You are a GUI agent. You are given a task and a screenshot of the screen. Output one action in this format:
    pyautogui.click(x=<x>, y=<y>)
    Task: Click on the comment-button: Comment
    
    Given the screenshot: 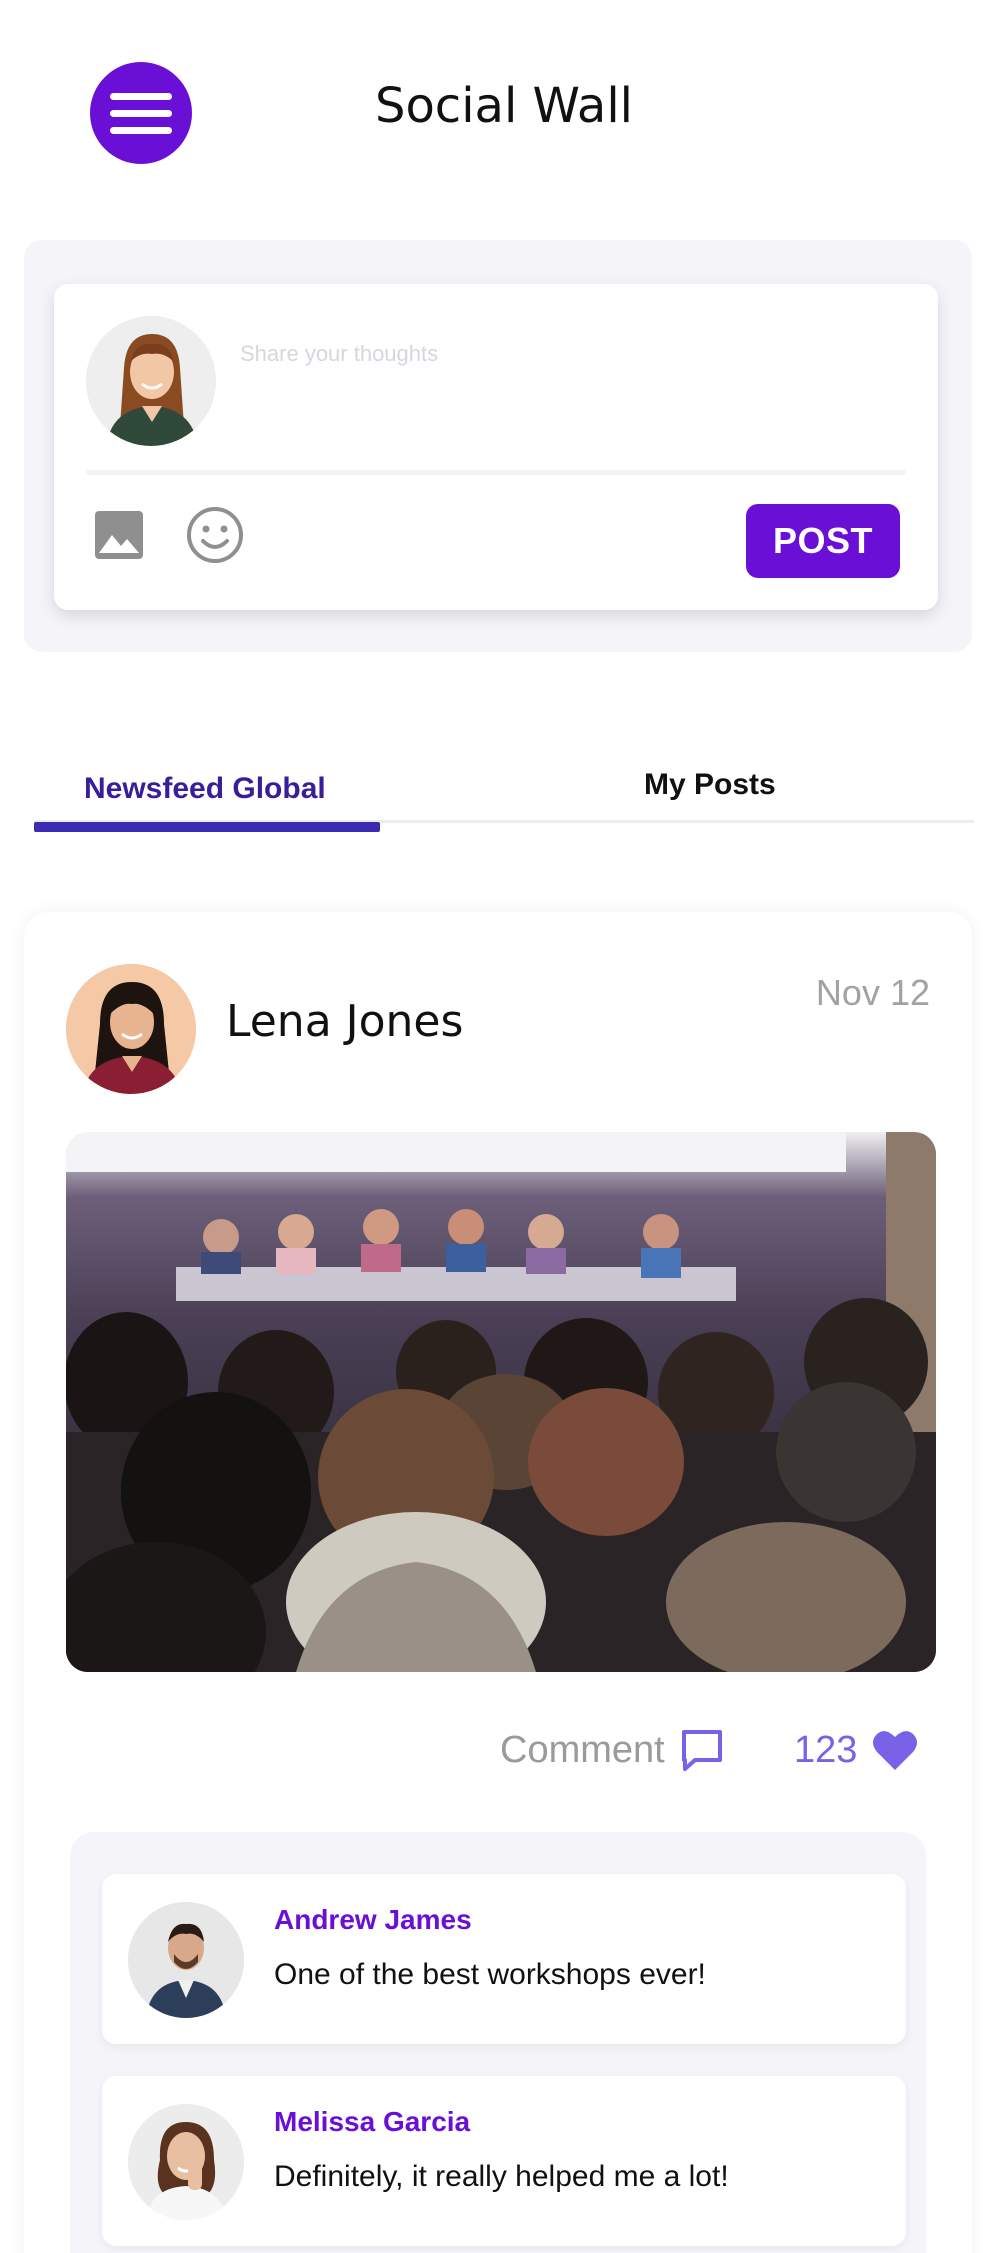 What is the action you would take?
    pyautogui.click(x=612, y=1750)
    